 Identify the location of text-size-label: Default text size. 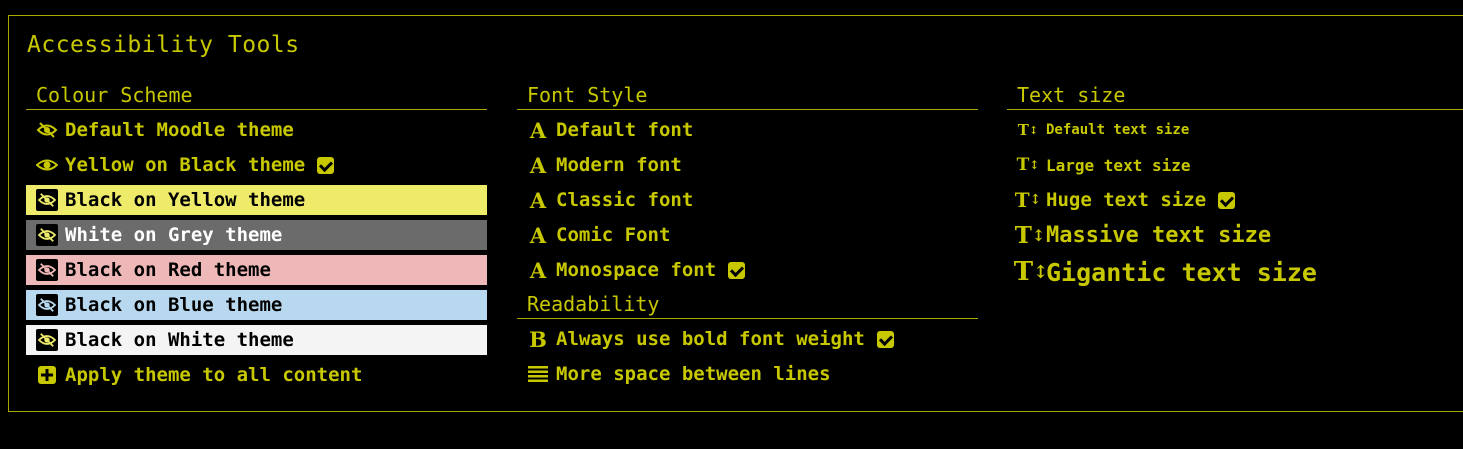
(1118, 130).